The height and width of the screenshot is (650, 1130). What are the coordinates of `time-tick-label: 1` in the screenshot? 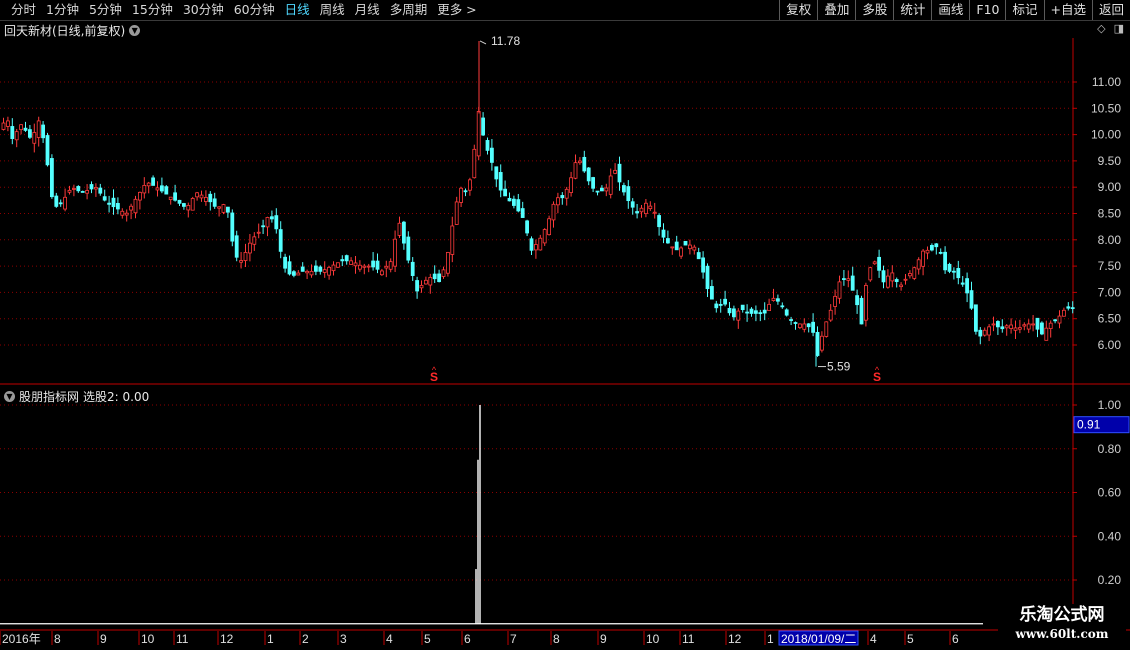 It's located at (270, 639).